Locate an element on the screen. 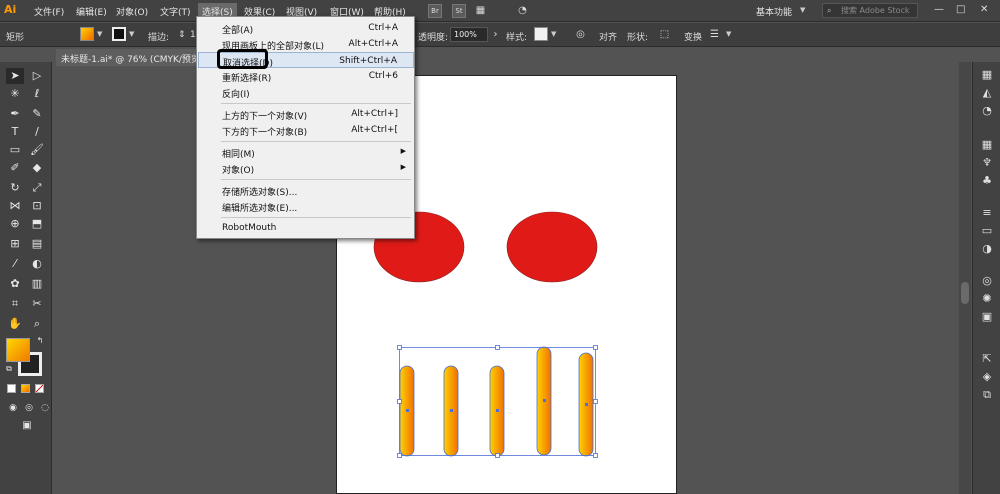 The image size is (1000, 494). symbols-icon: ♣ is located at coordinates (987, 181).